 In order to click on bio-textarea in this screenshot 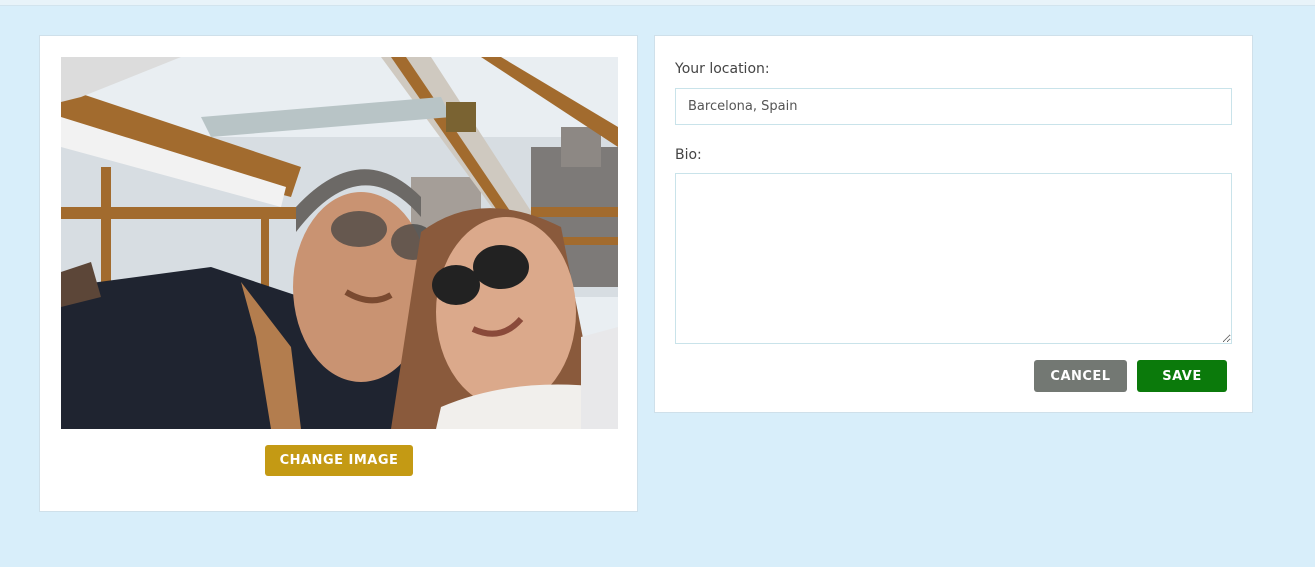, I will do `click(953, 258)`.